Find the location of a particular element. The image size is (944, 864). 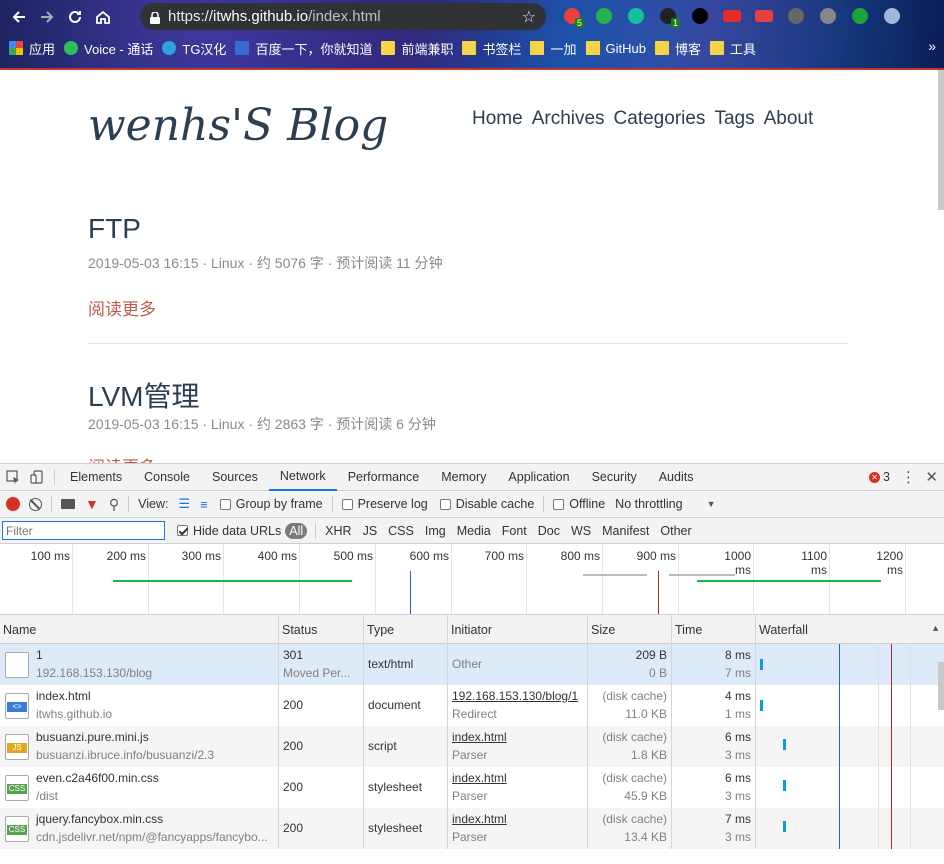

blog-logo: wenhs'S Blog is located at coordinates (238, 125).